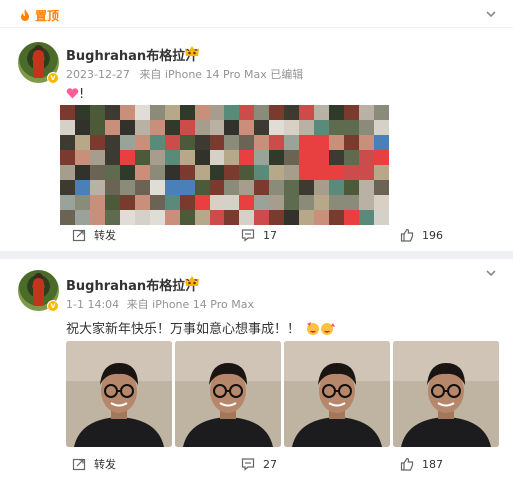 The width and height of the screenshot is (513, 481). I want to click on like-count: 187, so click(432, 464).